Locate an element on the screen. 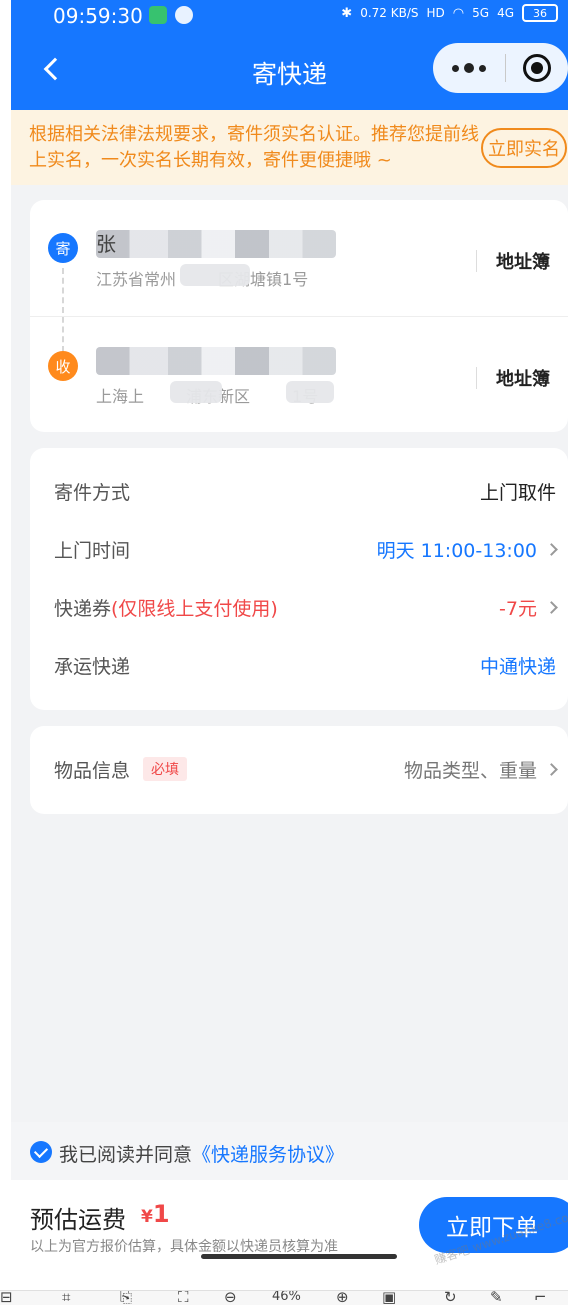 This screenshot has width=568, height=1305. zoom-level: 46% is located at coordinates (286, 1297).